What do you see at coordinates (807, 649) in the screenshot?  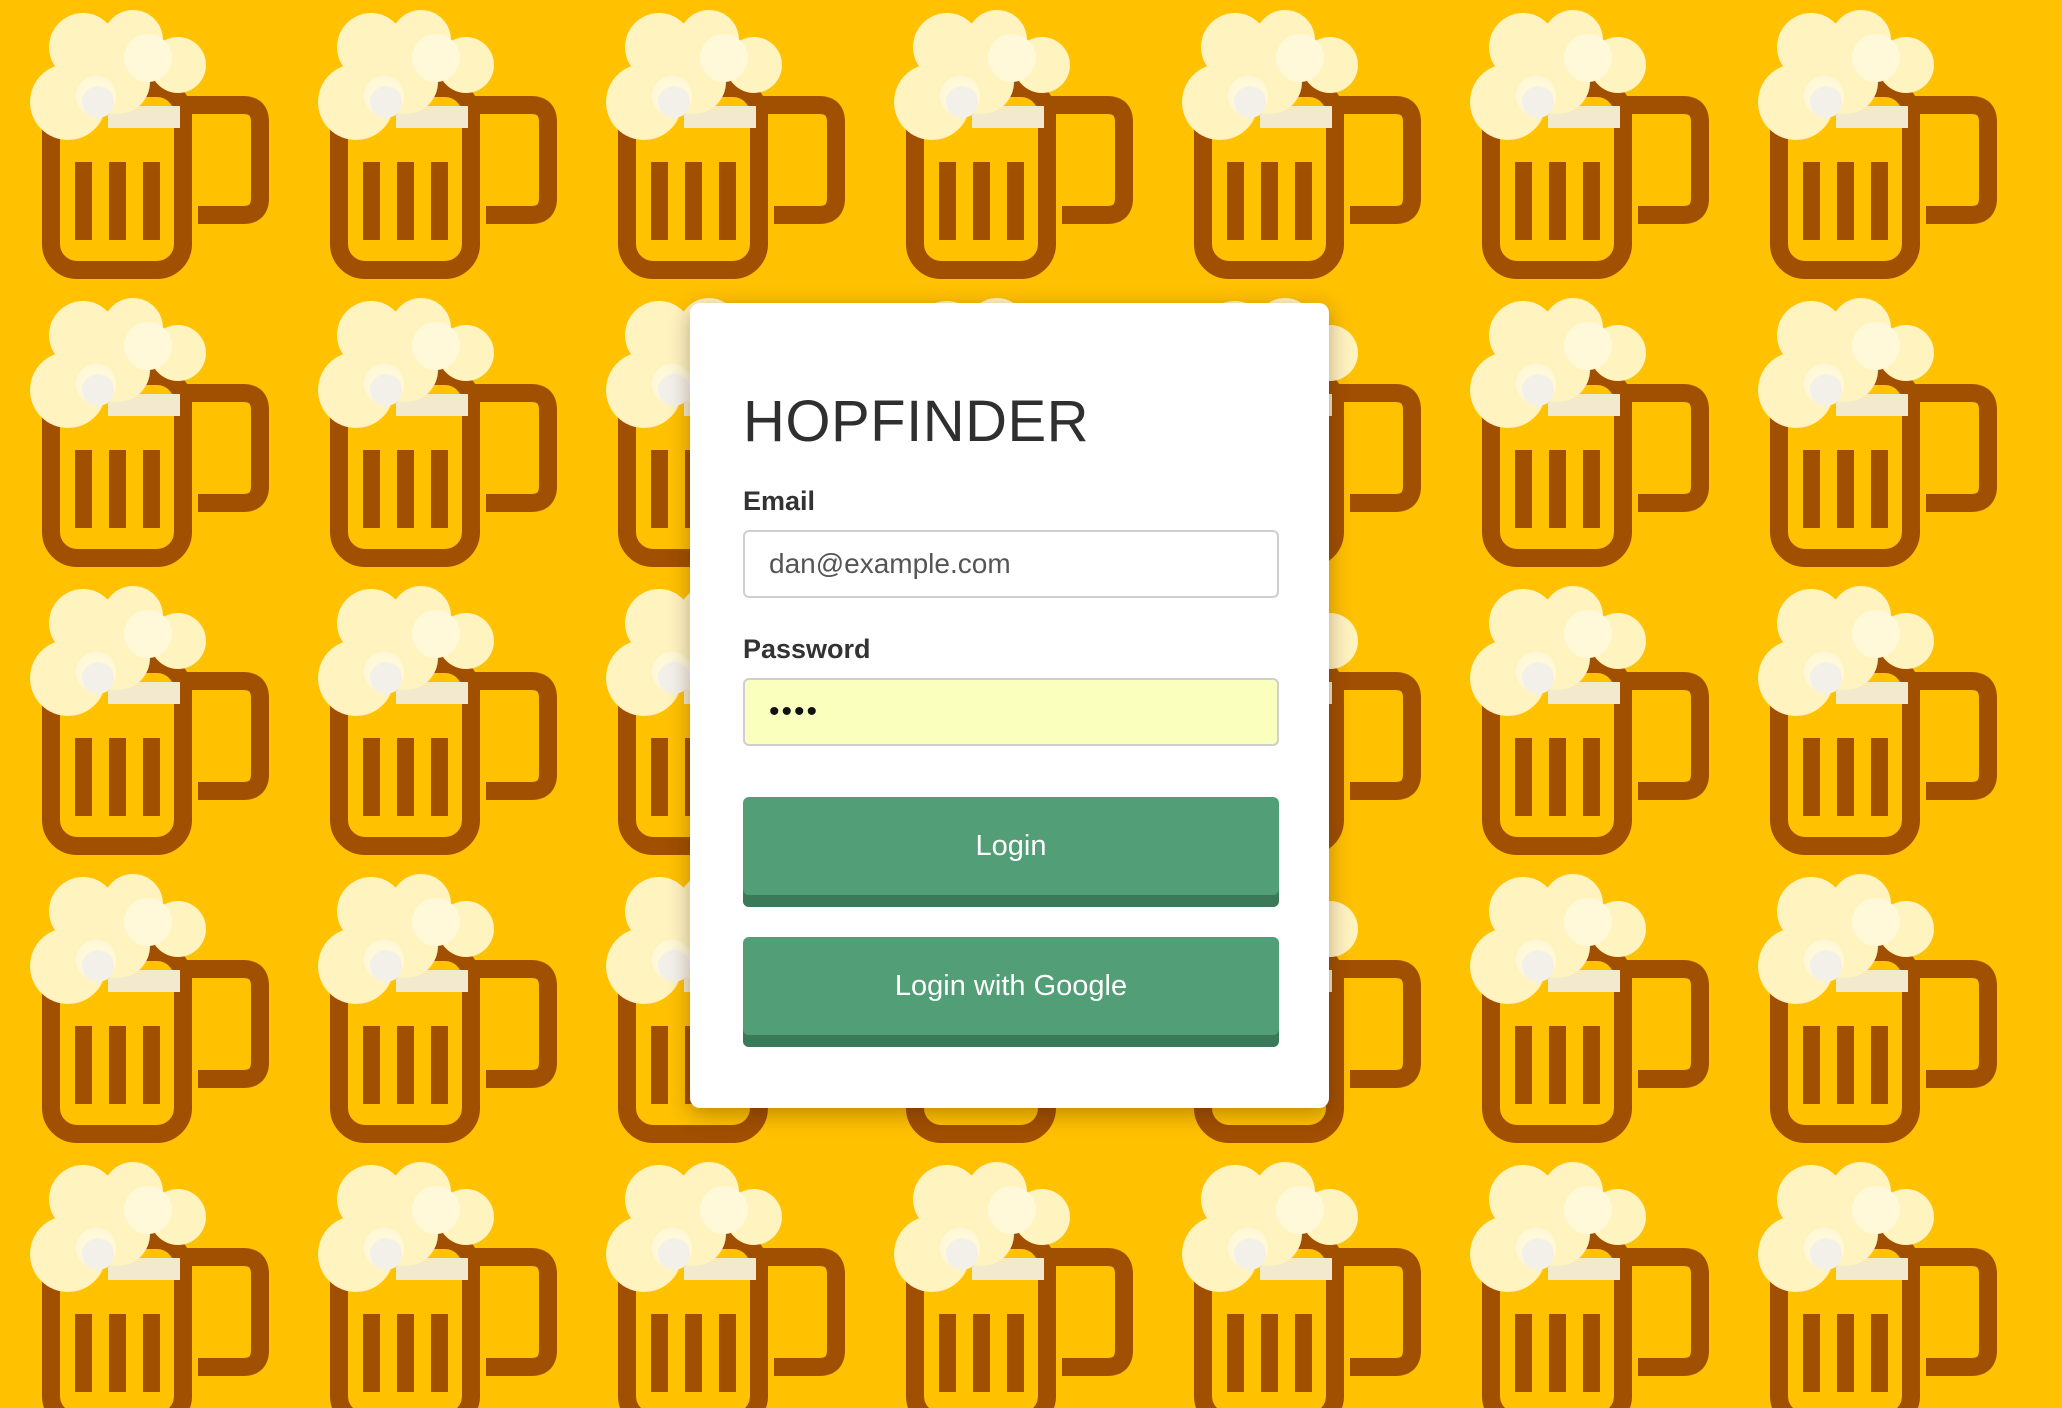 I see `password-label: Password` at bounding box center [807, 649].